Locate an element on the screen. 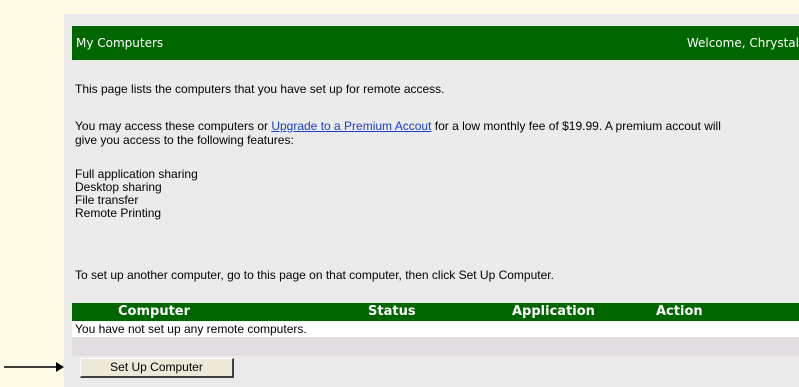 The width and height of the screenshot is (799, 387). column-header-action: Action is located at coordinates (679, 311).